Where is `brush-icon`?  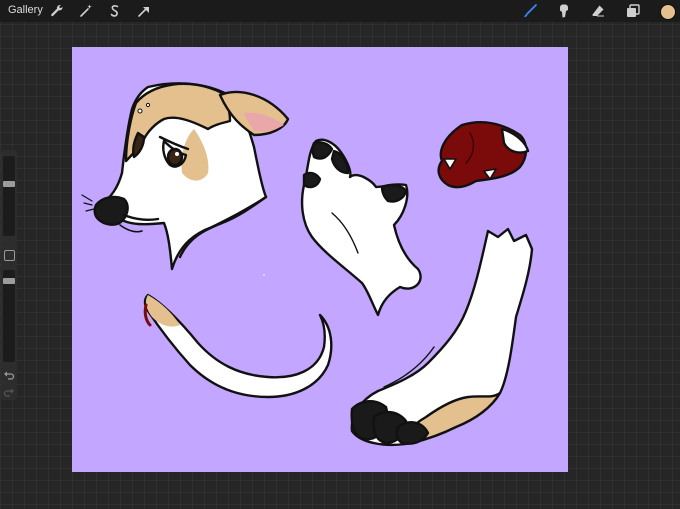
brush-icon is located at coordinates (530, 11).